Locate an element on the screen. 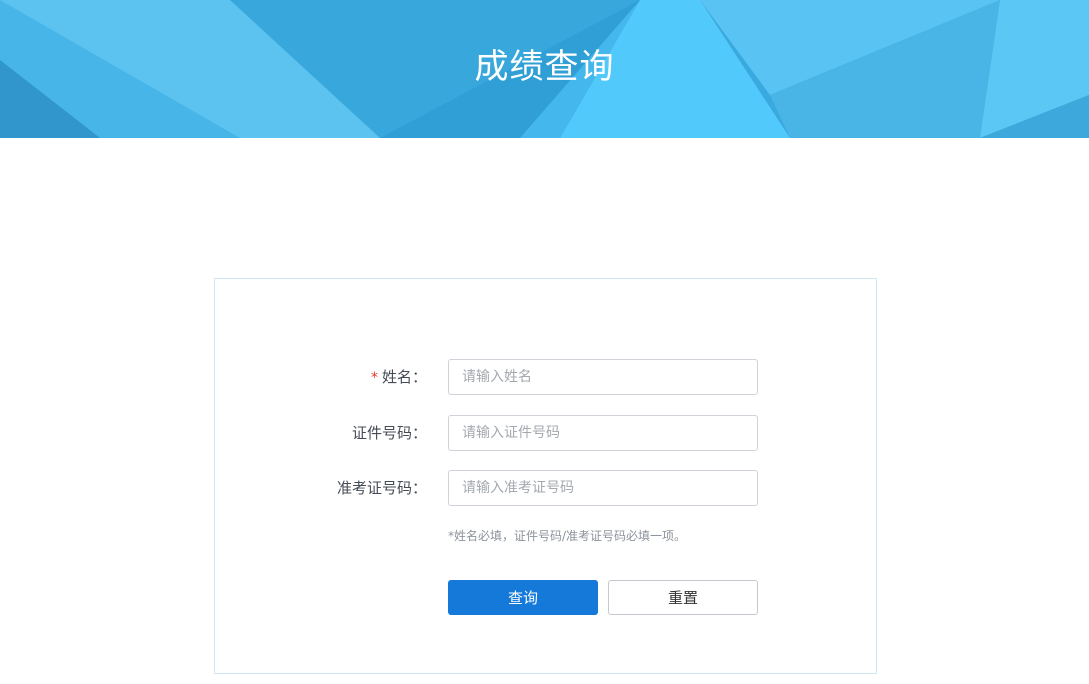  required-mark: * is located at coordinates (374, 378).